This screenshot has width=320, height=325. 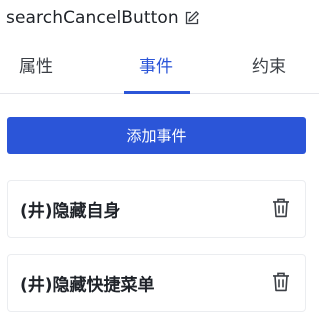 I want to click on active-tab-indicator, so click(x=157, y=92).